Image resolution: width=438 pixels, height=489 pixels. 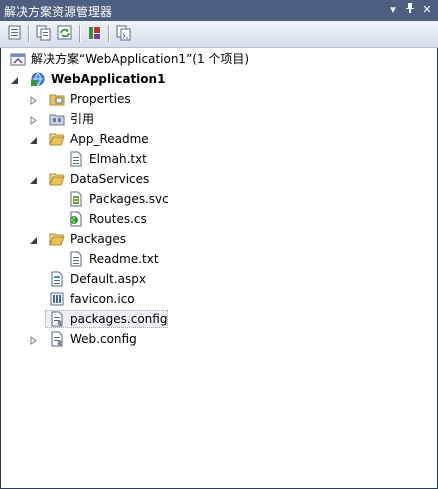 What do you see at coordinates (124, 259) in the screenshot?
I see `tree-item-label: Readme.txt` at bounding box center [124, 259].